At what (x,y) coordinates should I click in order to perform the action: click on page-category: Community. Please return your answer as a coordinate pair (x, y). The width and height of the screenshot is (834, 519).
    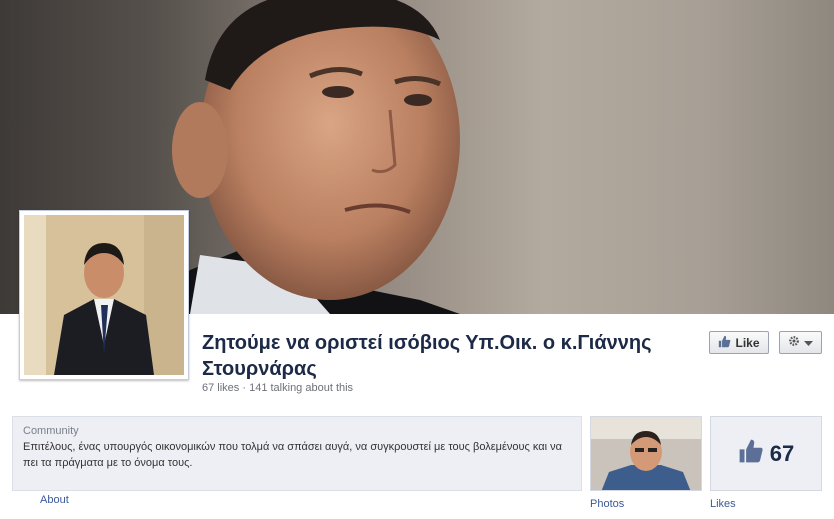
    Looking at the image, I should click on (51, 431).